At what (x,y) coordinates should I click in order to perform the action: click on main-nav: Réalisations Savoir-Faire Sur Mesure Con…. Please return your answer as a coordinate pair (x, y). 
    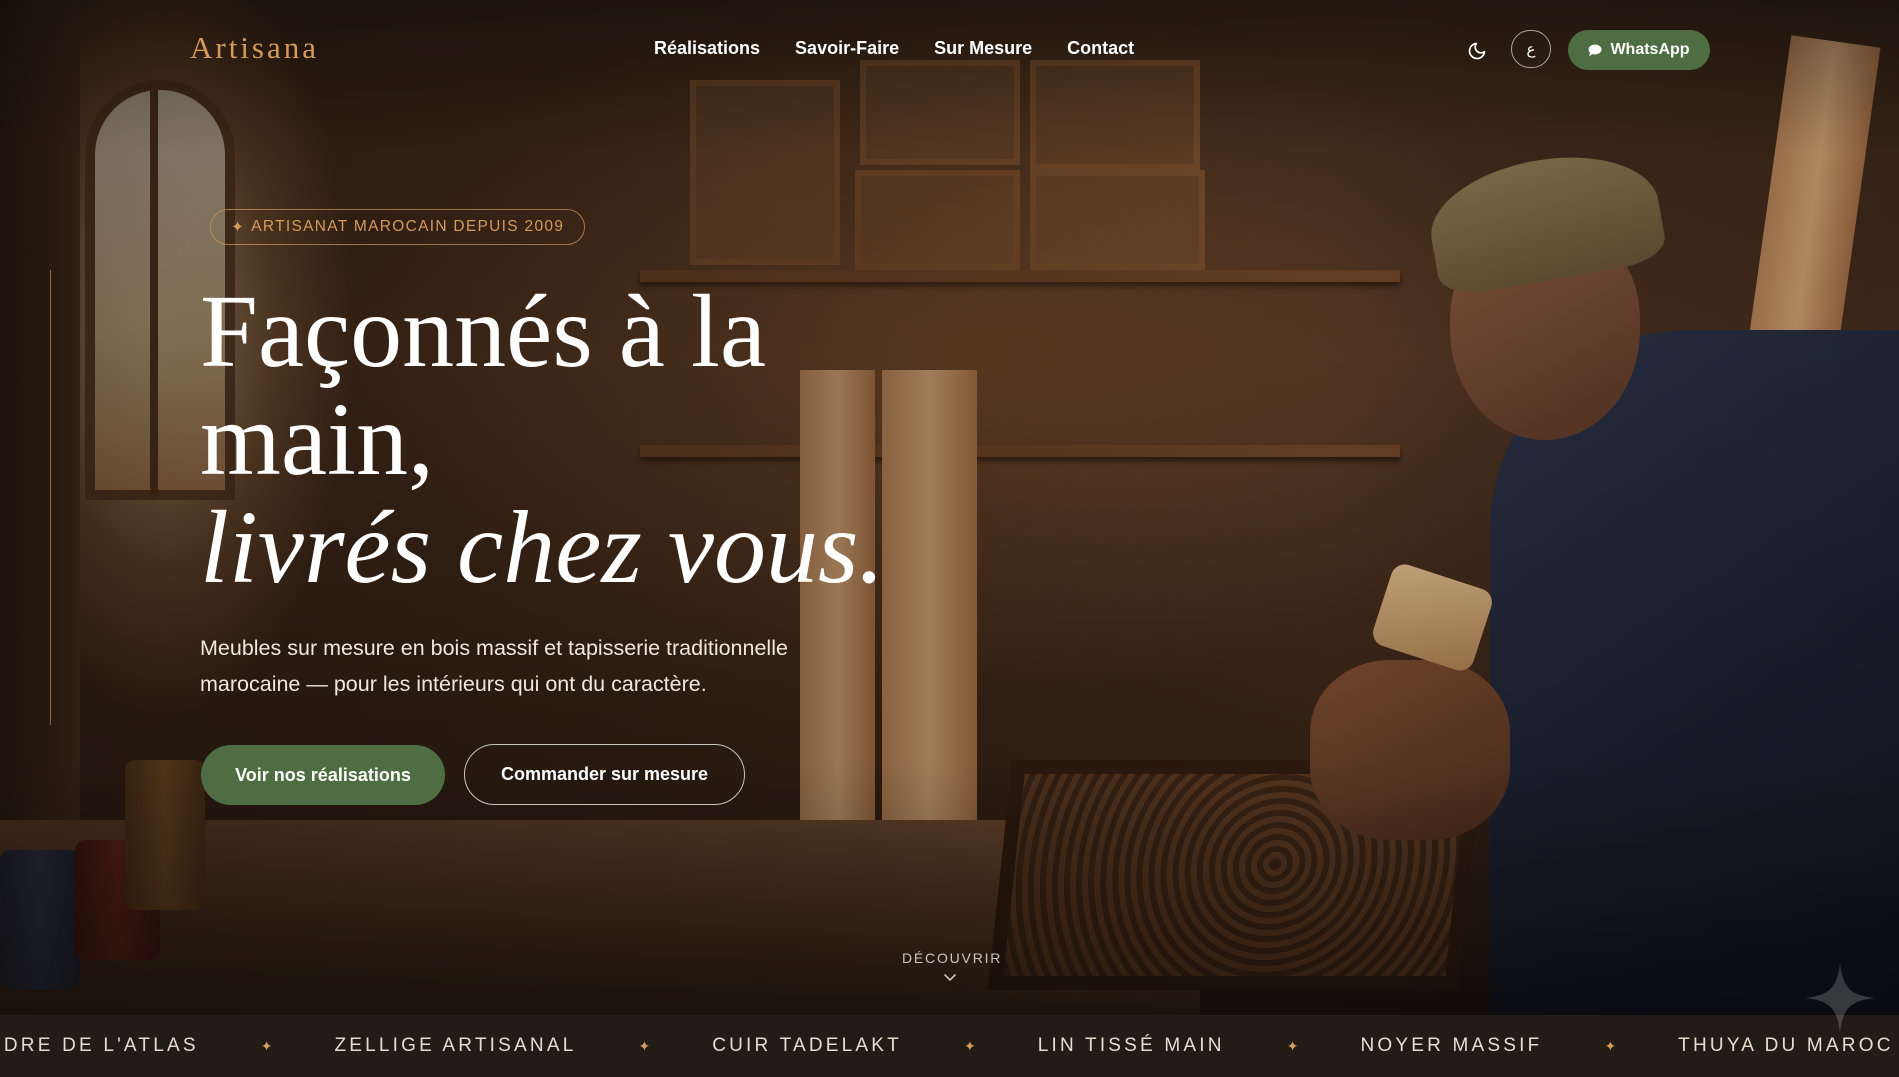
    Looking at the image, I should click on (894, 48).